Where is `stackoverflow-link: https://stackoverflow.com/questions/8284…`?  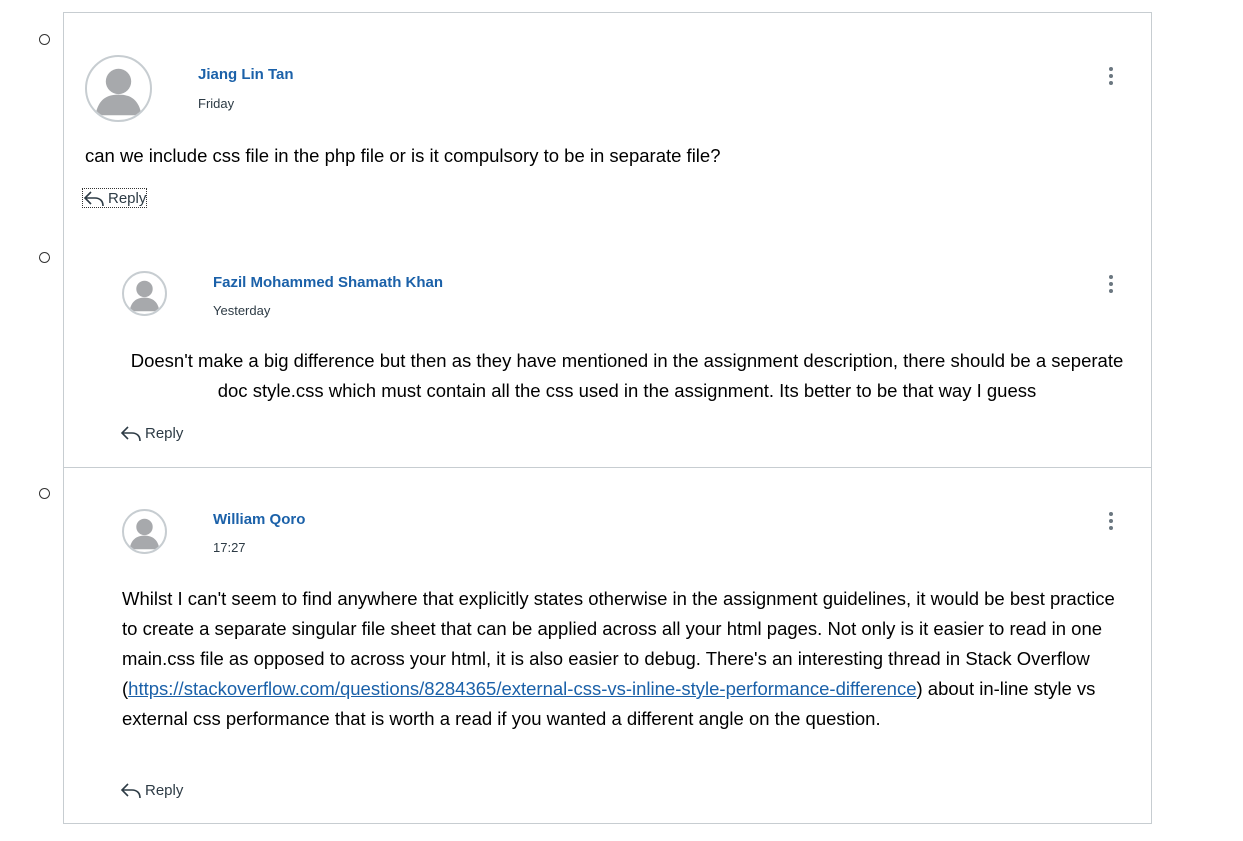
stackoverflow-link: https://stackoverflow.com/questions/8284… is located at coordinates (522, 688).